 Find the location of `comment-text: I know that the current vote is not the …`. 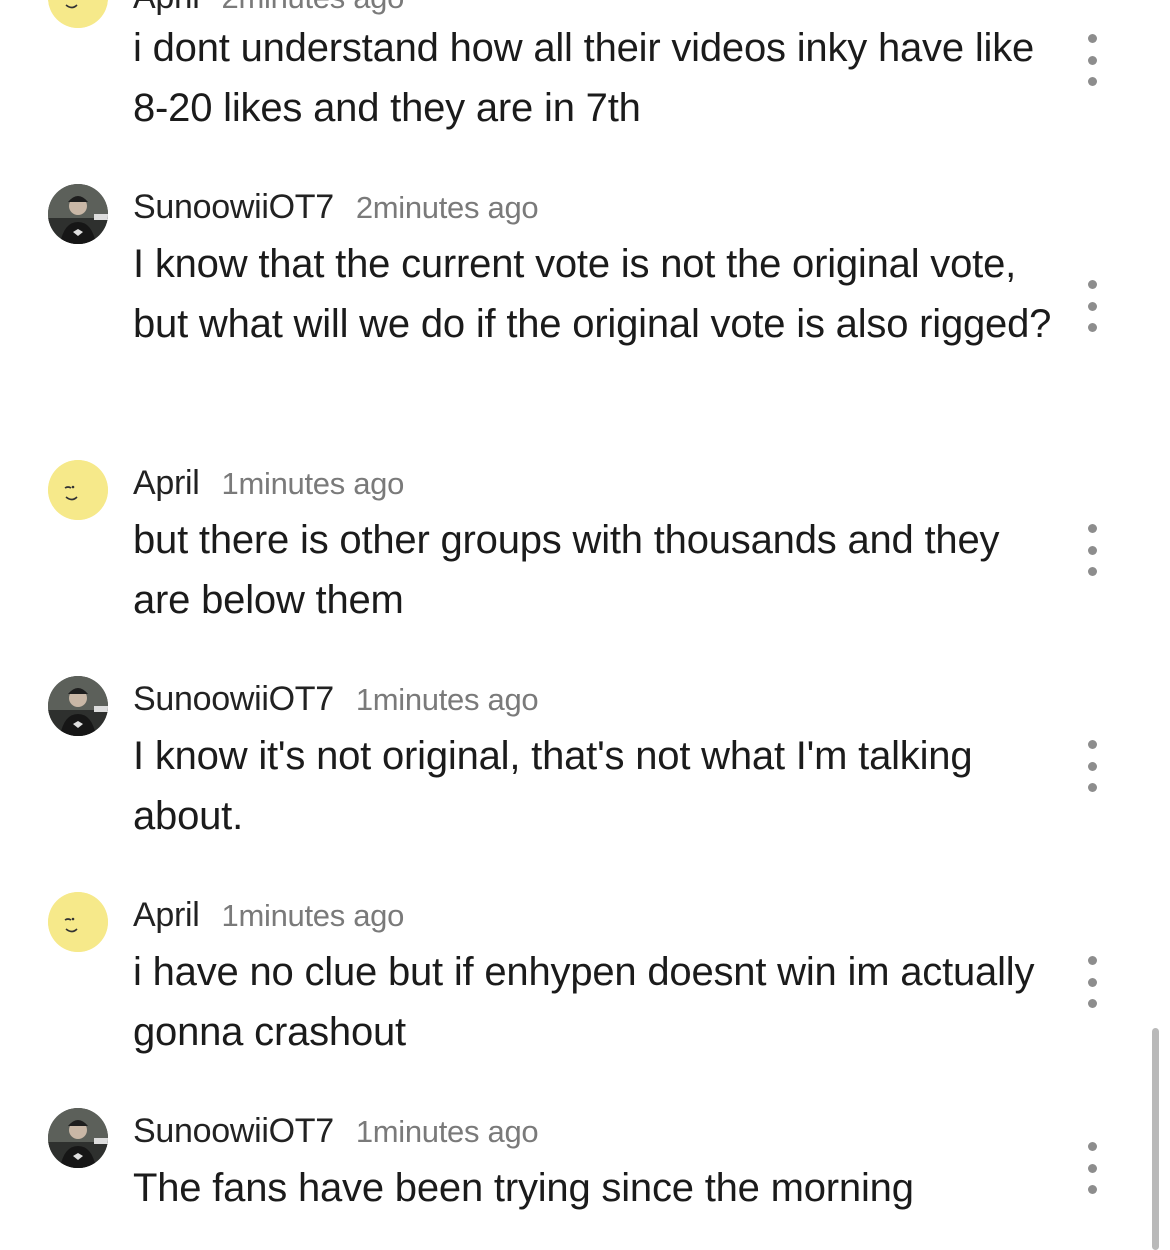

comment-text: I know that the current vote is not the … is located at coordinates (592, 294).